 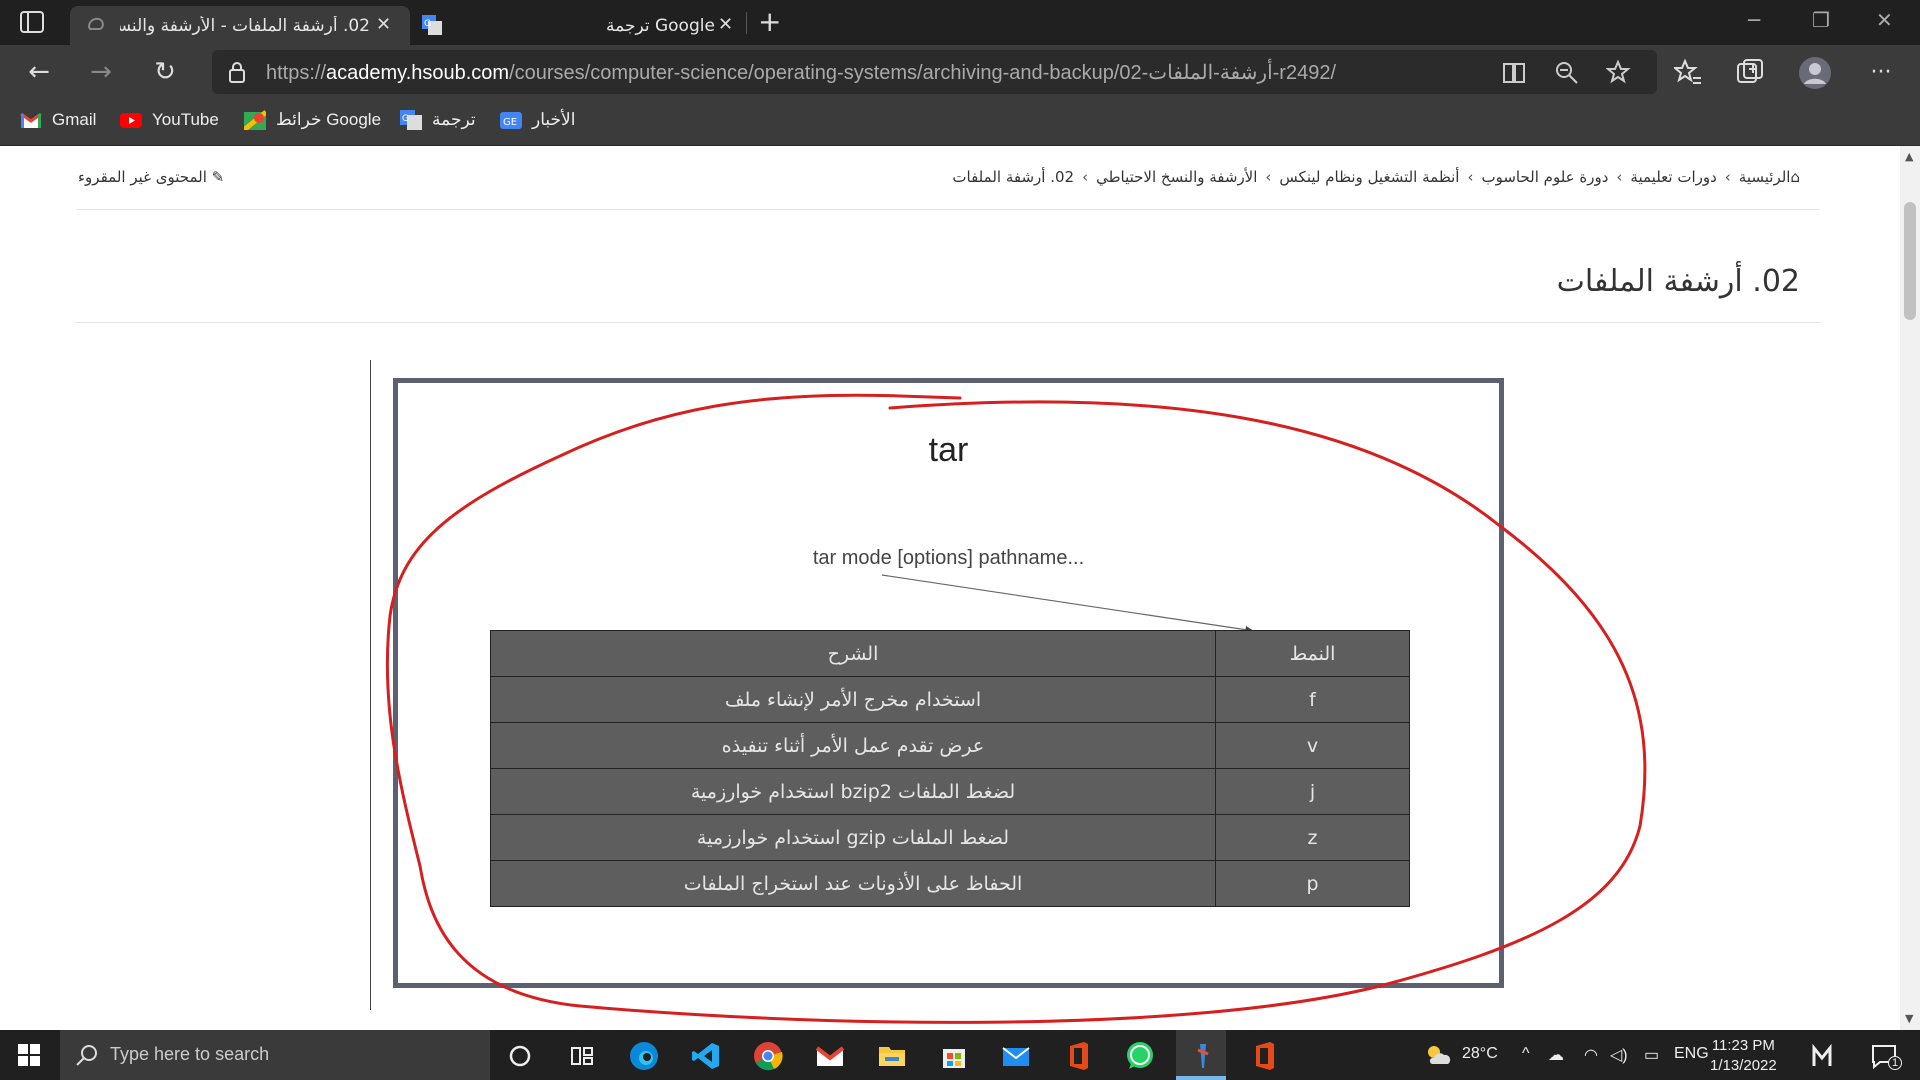 I want to click on refresh-icon: ↻, so click(x=165, y=72).